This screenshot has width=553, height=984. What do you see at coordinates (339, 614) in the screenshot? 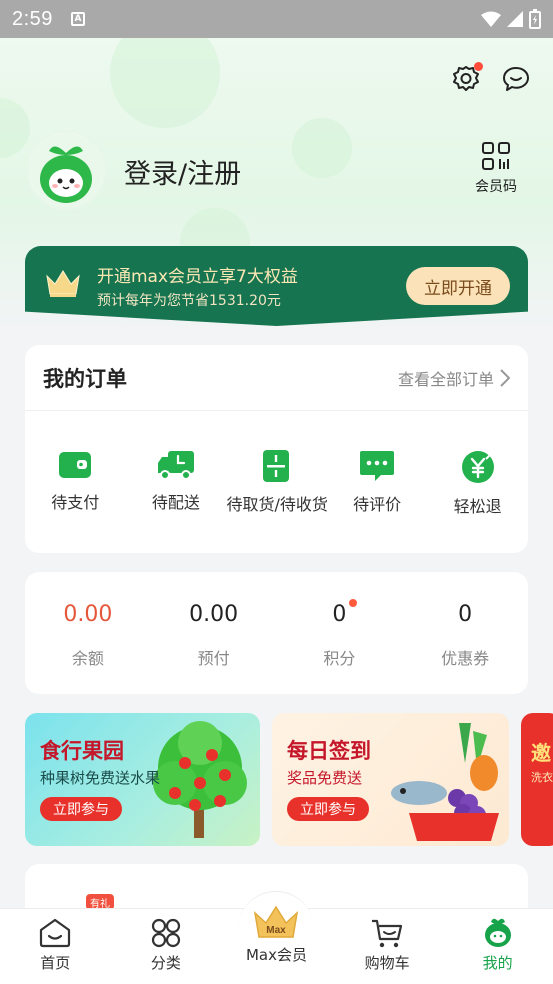
I see `points-value: 0` at bounding box center [339, 614].